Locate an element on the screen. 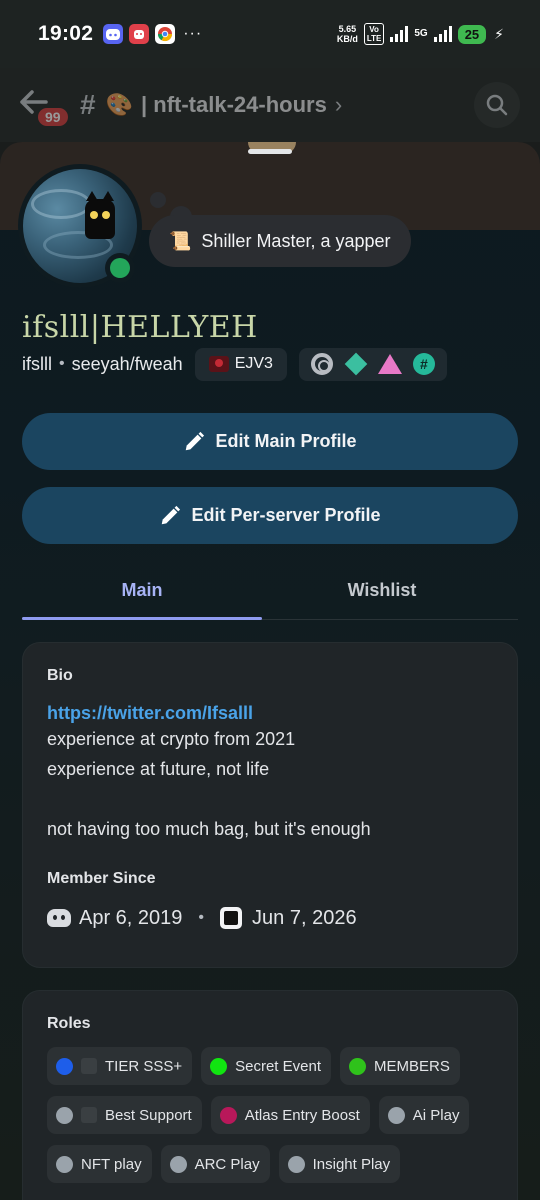  member-since-title: Member Since is located at coordinates (101, 878).